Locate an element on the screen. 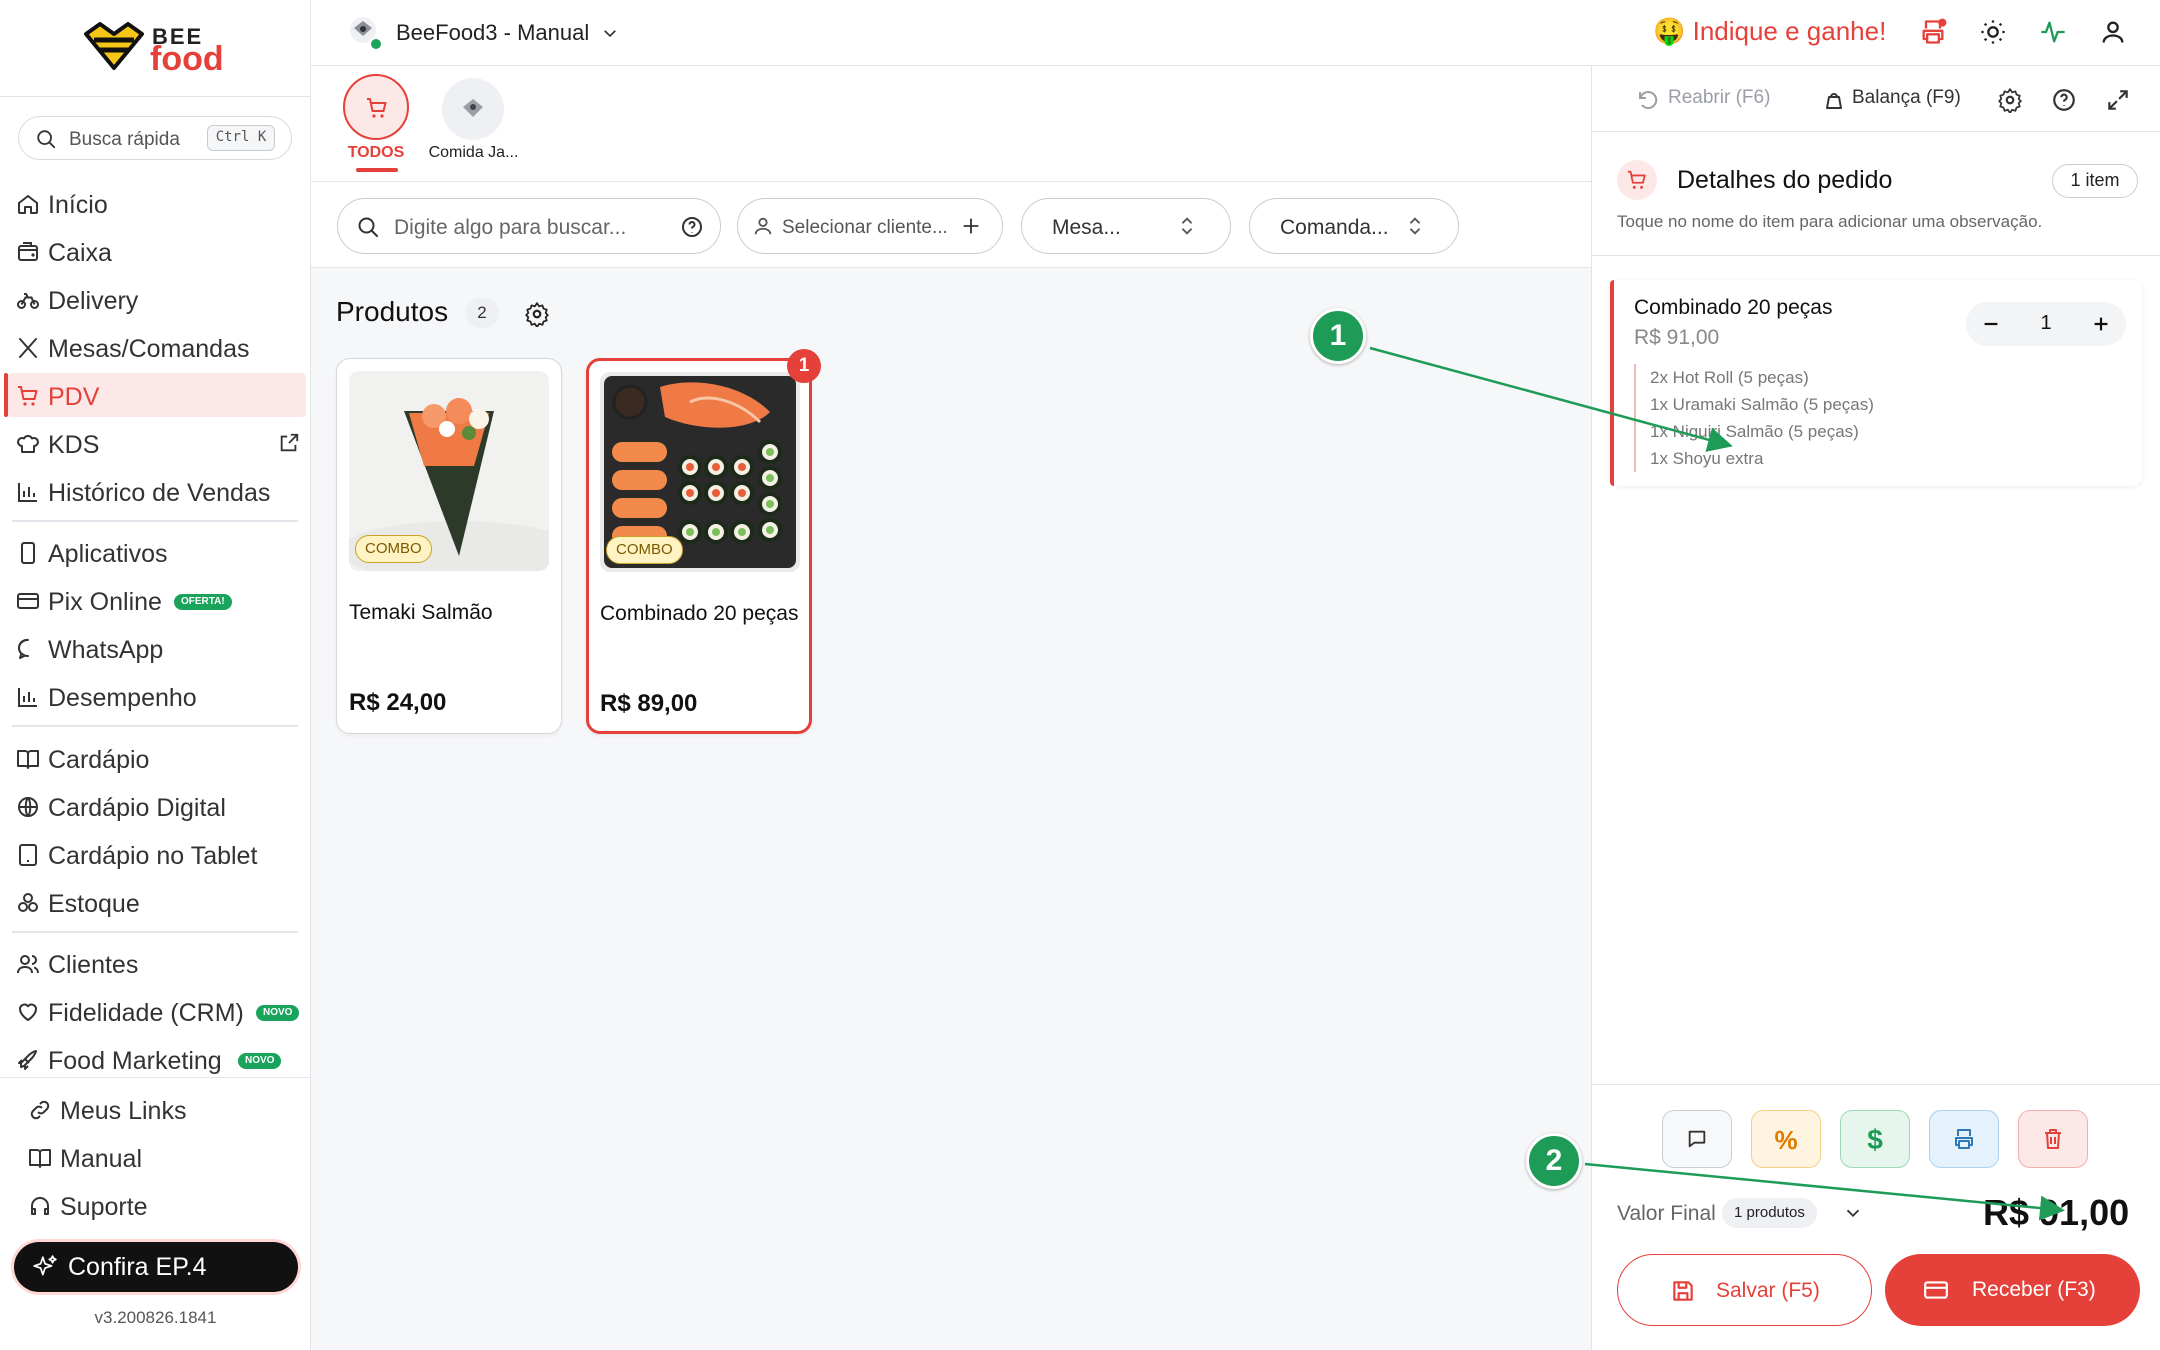 The width and height of the screenshot is (2160, 1350). product-name: Combinado 20 peças is located at coordinates (699, 613).